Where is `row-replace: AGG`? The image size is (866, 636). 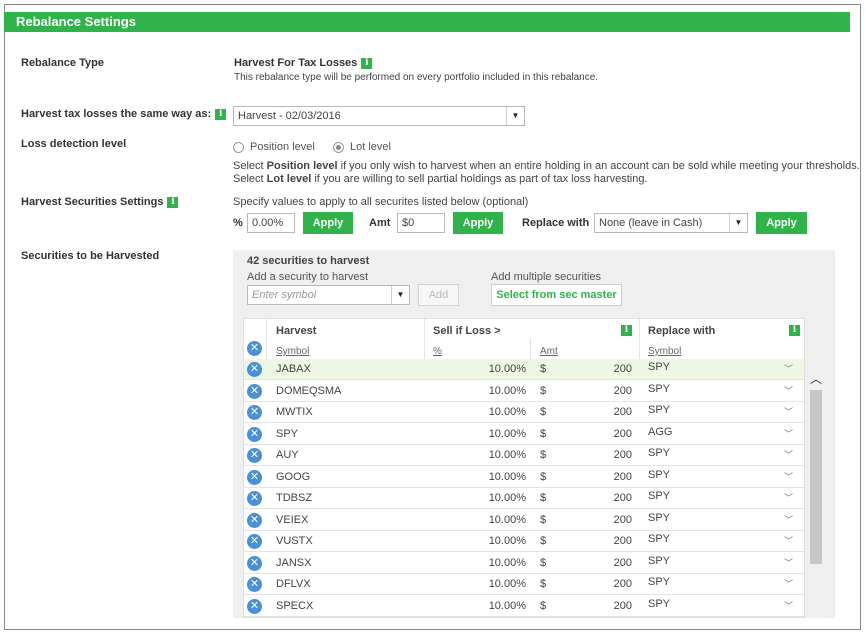 row-replace: AGG is located at coordinates (660, 434).